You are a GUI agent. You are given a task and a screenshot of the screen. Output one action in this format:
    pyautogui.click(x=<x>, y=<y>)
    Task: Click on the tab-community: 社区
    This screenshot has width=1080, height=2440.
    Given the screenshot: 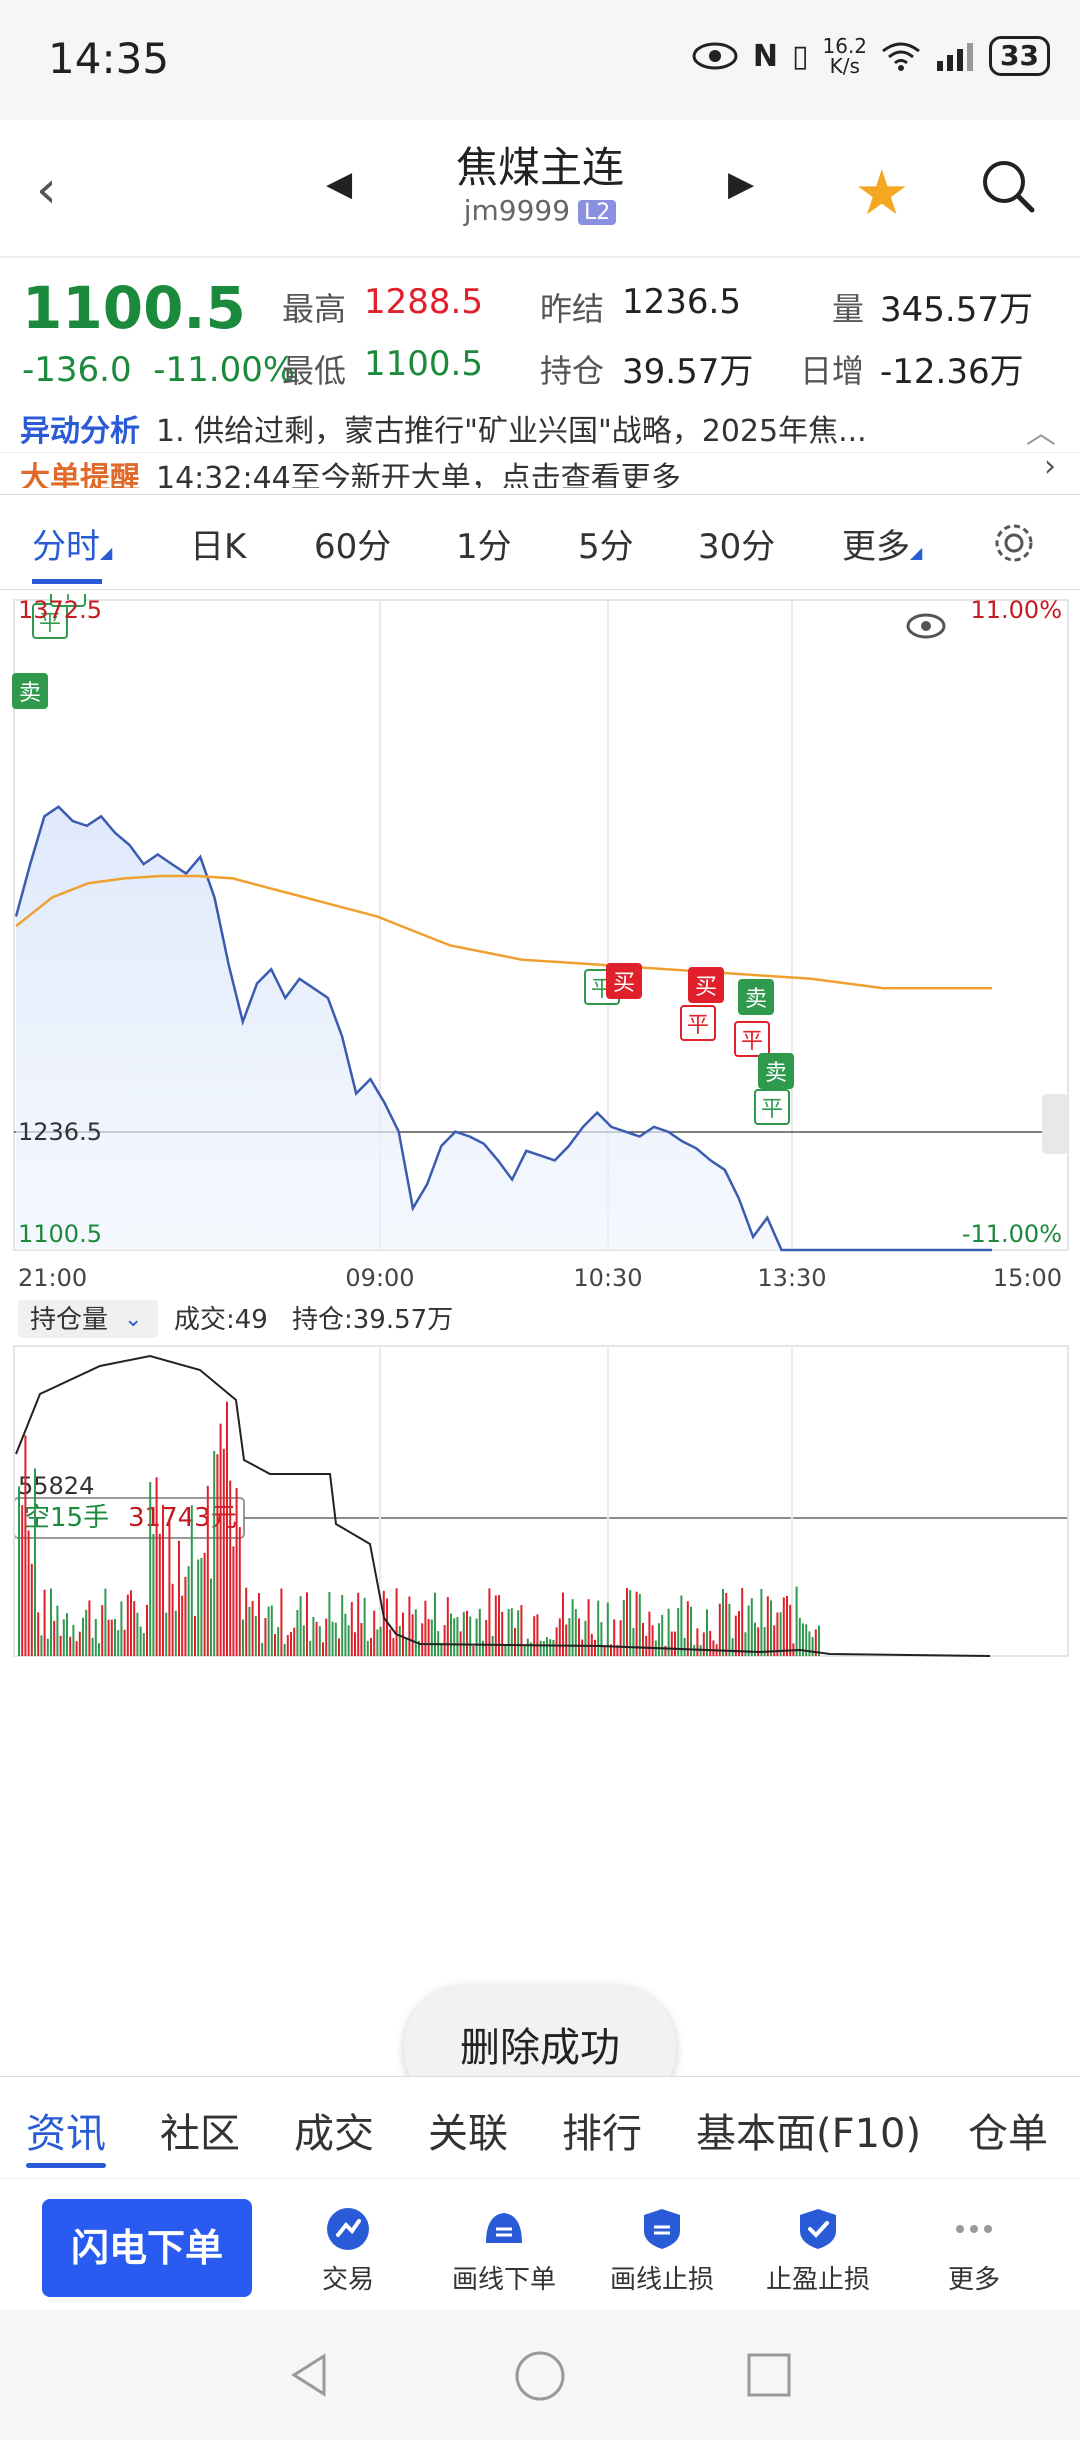 What is the action you would take?
    pyautogui.click(x=200, y=2130)
    